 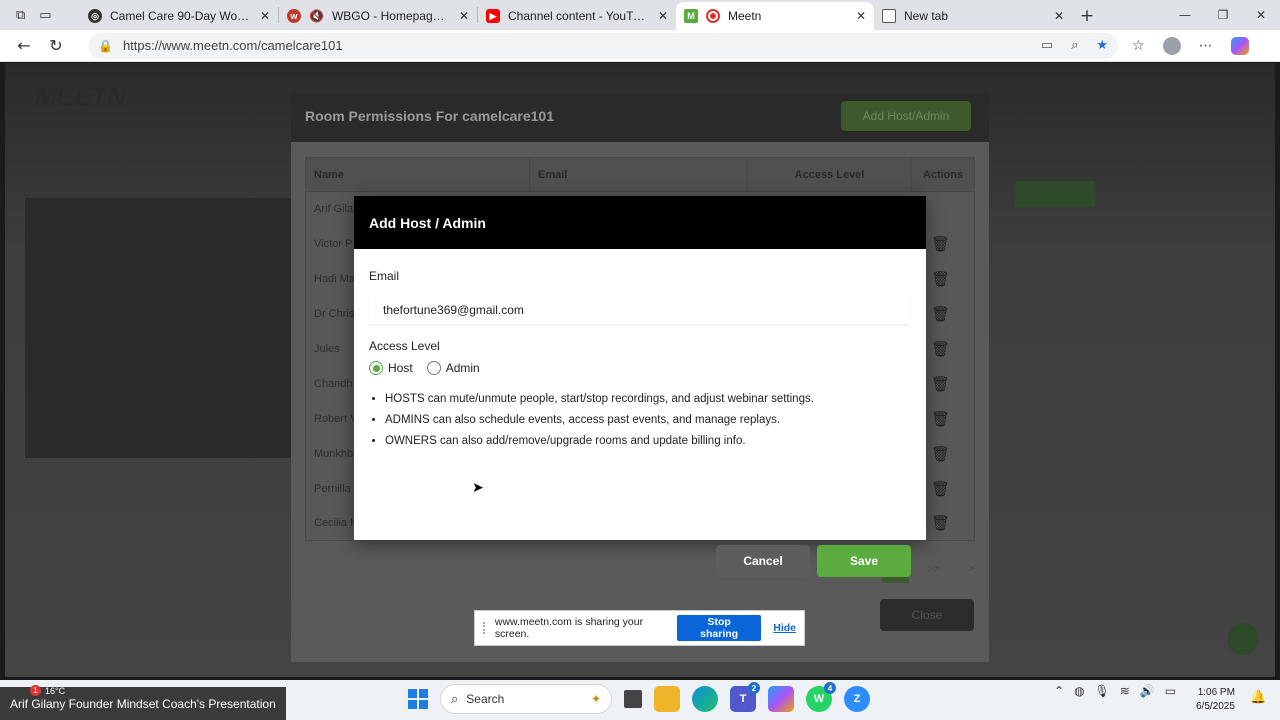 What do you see at coordinates (45, 15) in the screenshot?
I see `tab-actions-icon: ▭` at bounding box center [45, 15].